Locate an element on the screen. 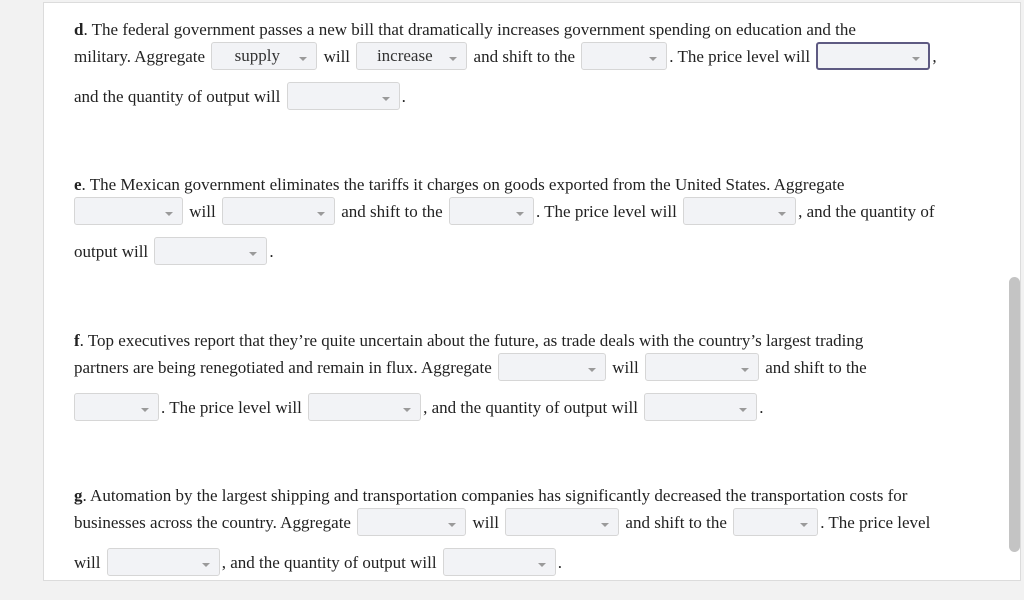 This screenshot has width=1024, height=600. question-letter: g is located at coordinates (78, 495).